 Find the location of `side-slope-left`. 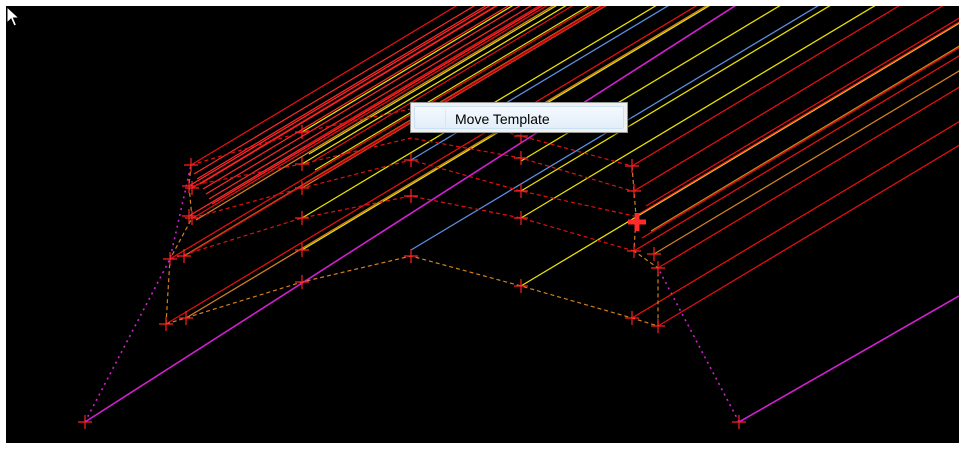

side-slope-left is located at coordinates (138, 293).